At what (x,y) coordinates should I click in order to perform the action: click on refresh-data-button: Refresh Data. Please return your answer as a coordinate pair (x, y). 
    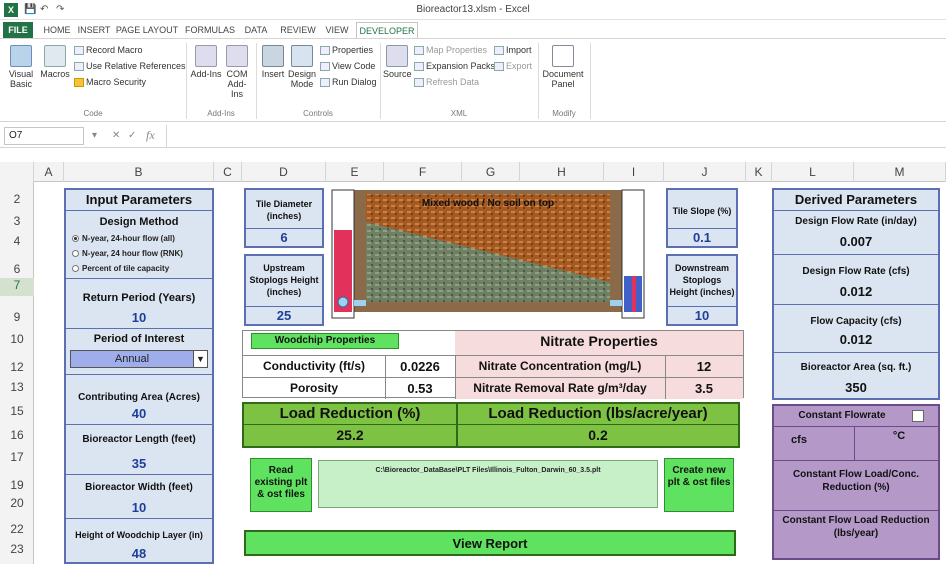
    Looking at the image, I should click on (446, 82).